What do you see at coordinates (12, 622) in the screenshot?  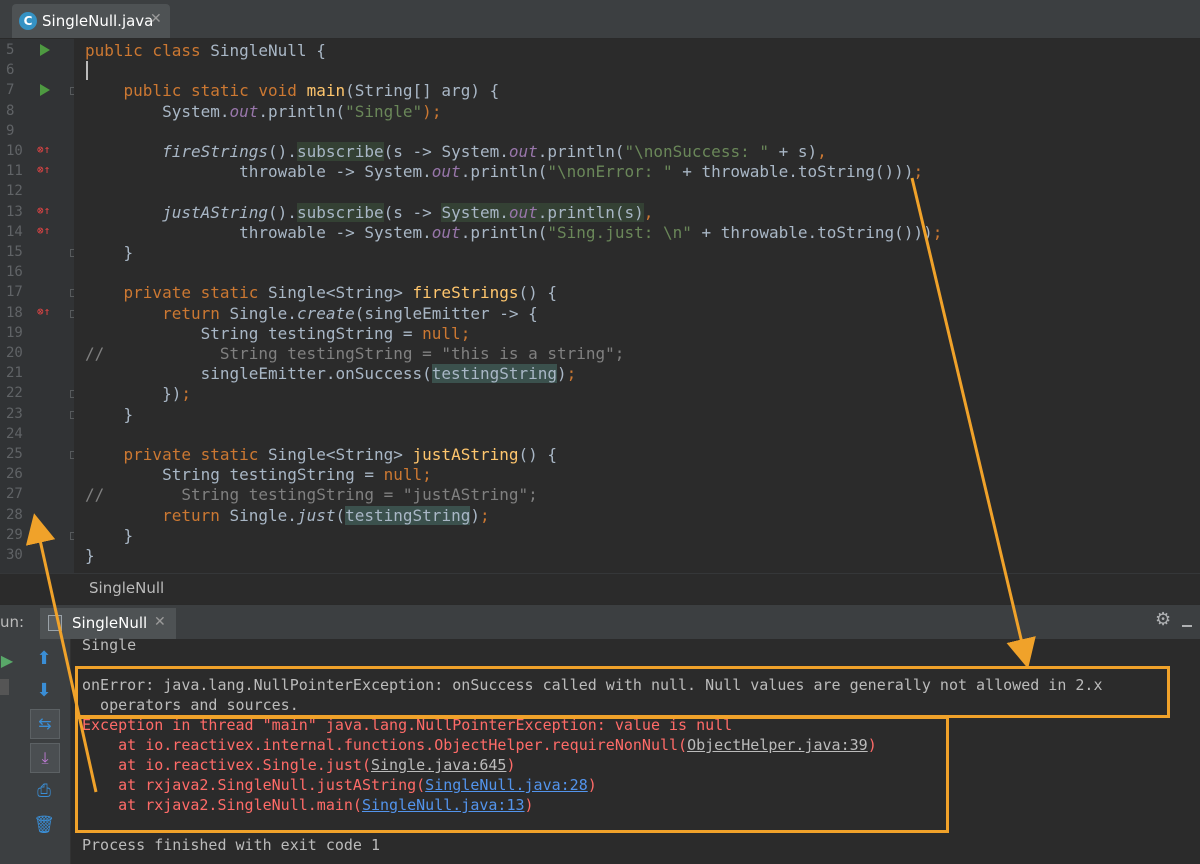 I see `run-panel-label: un:` at bounding box center [12, 622].